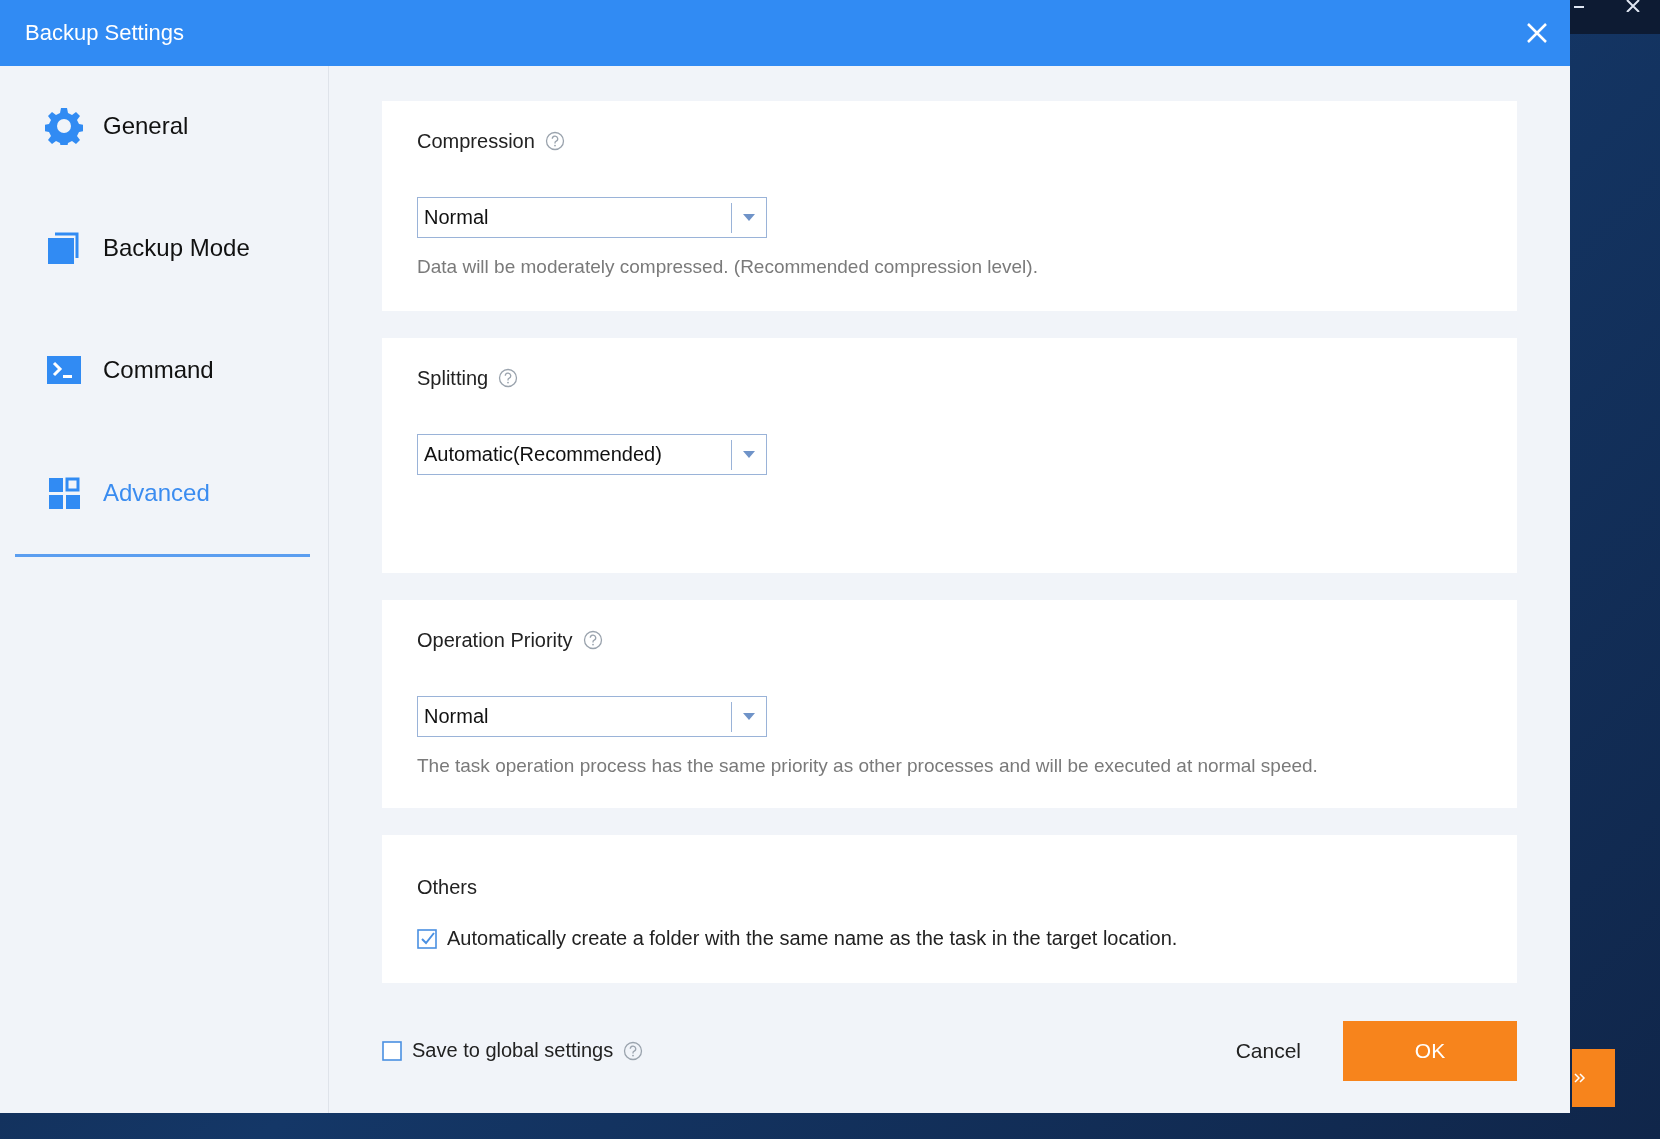  Describe the element at coordinates (495, 640) in the screenshot. I see `section-title: Operation Priority` at that location.